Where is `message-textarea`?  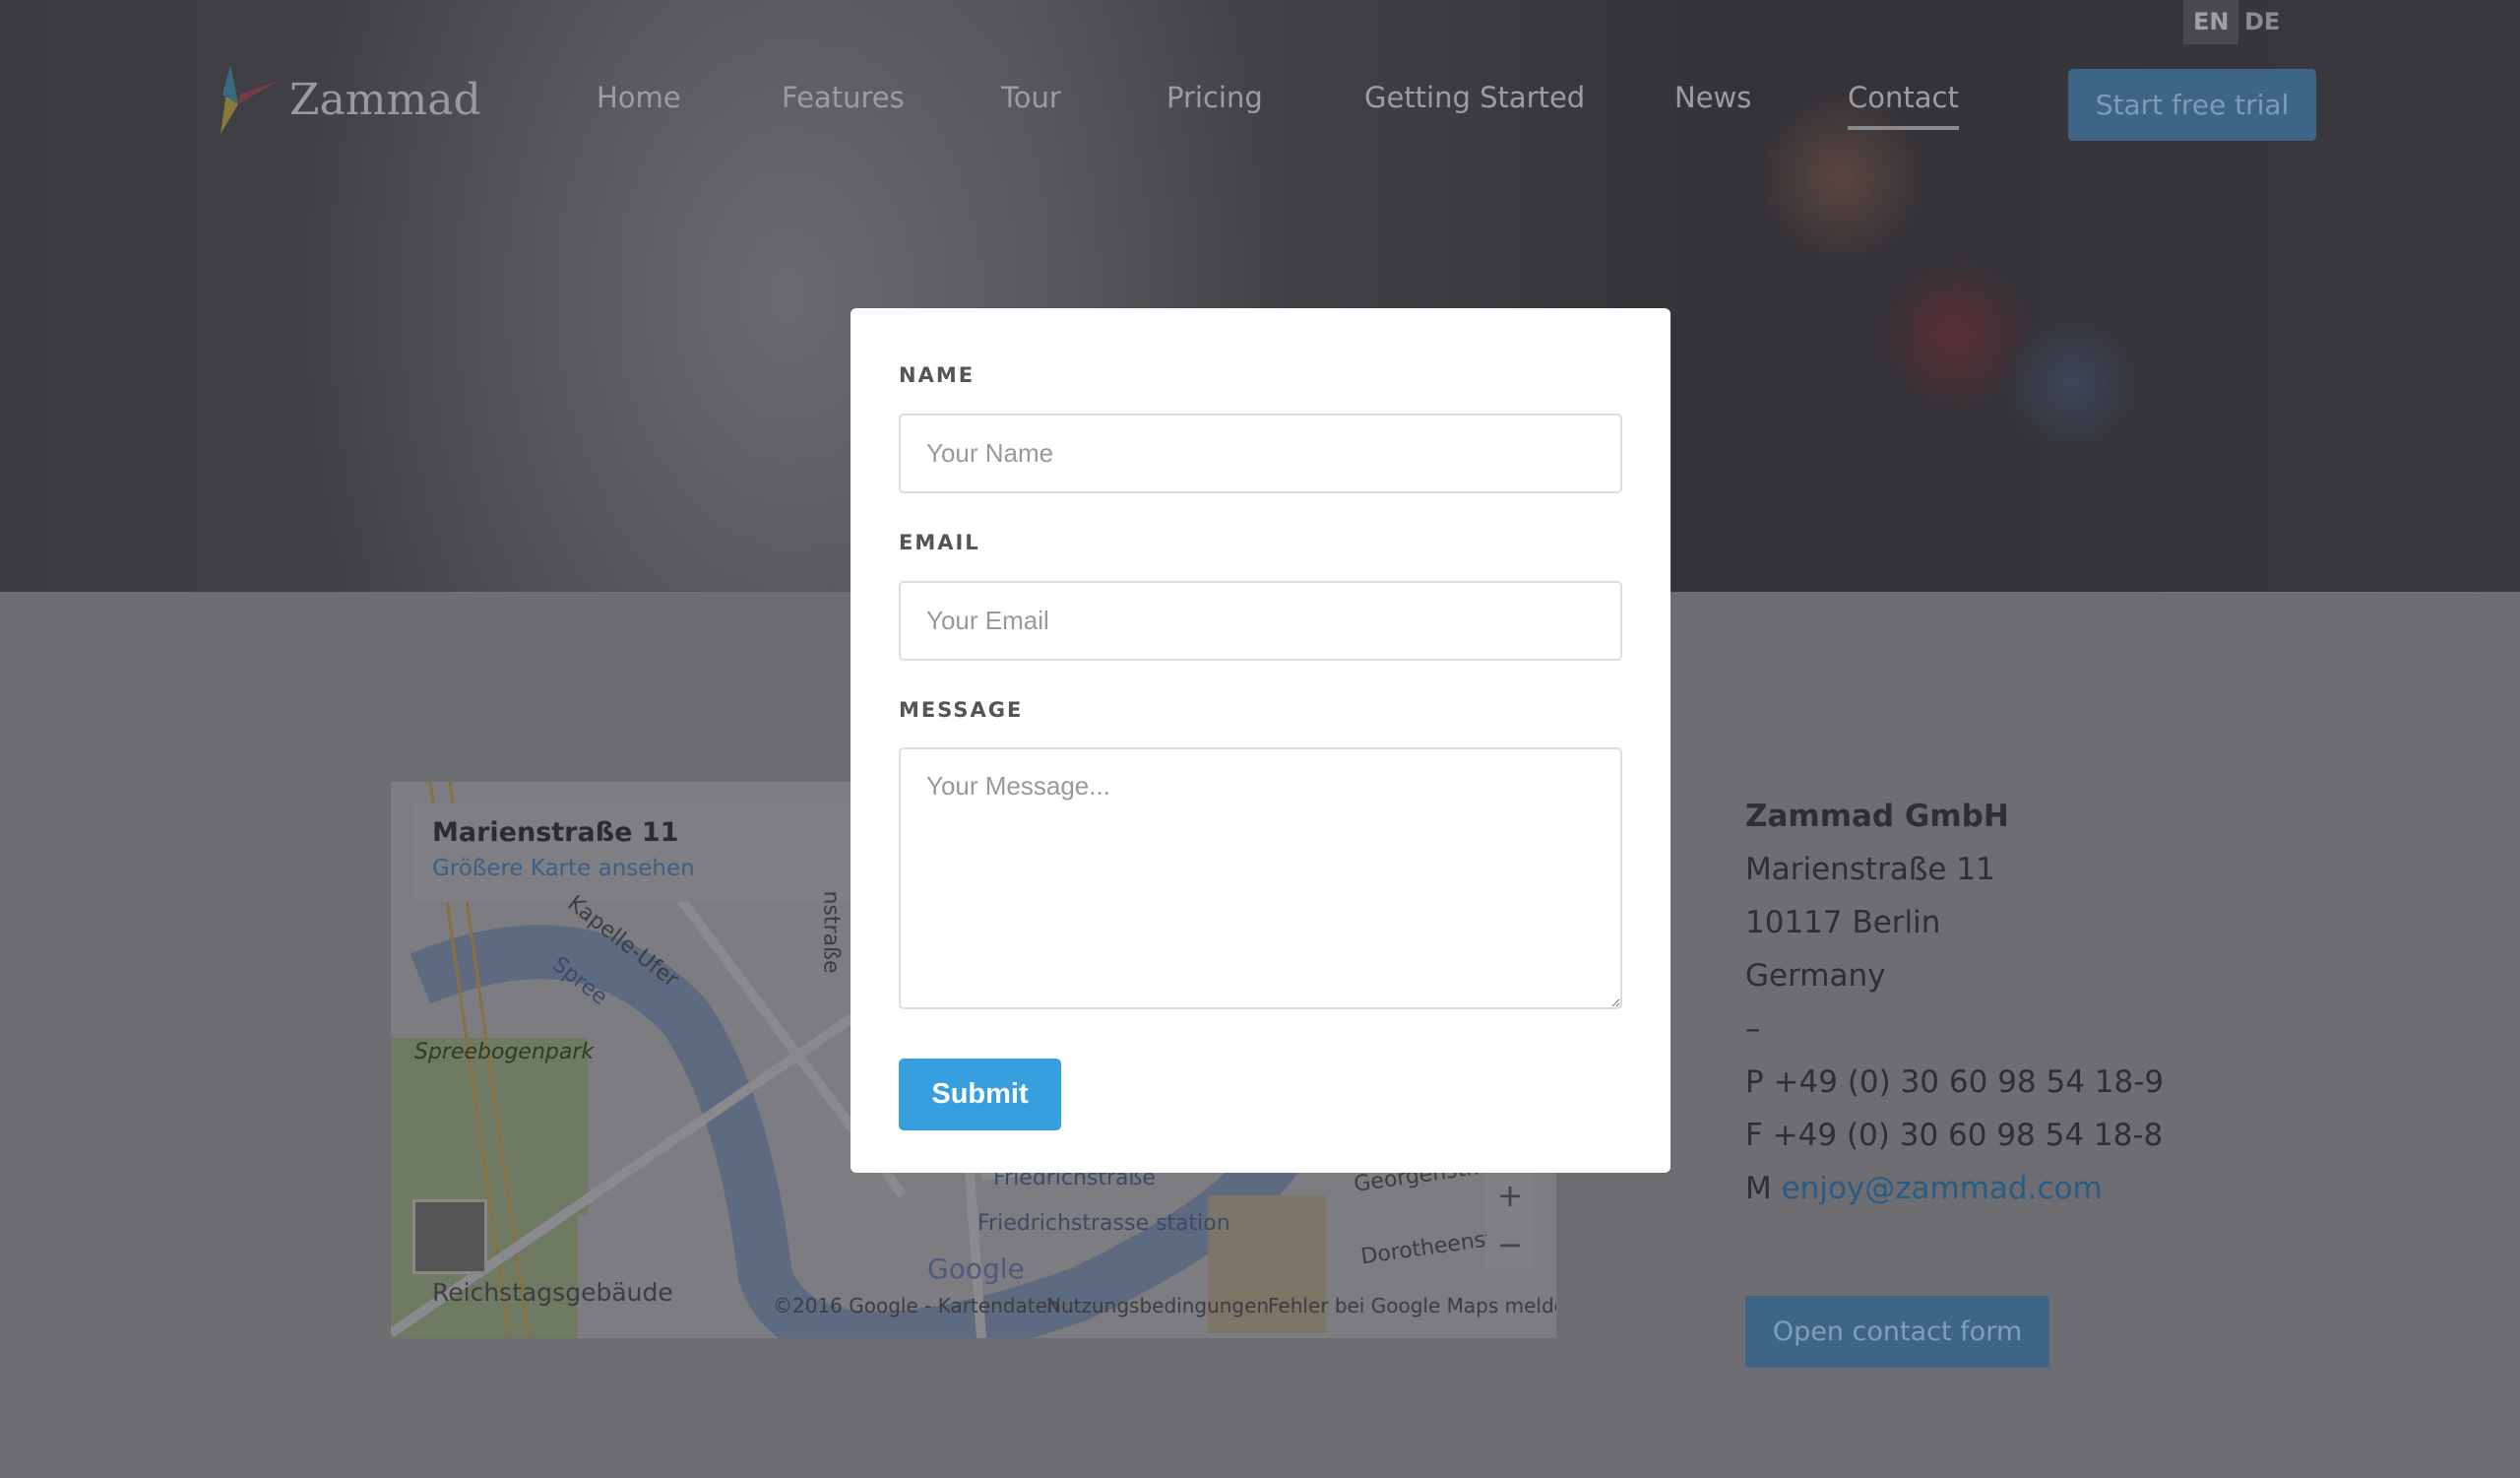 message-textarea is located at coordinates (1260, 878).